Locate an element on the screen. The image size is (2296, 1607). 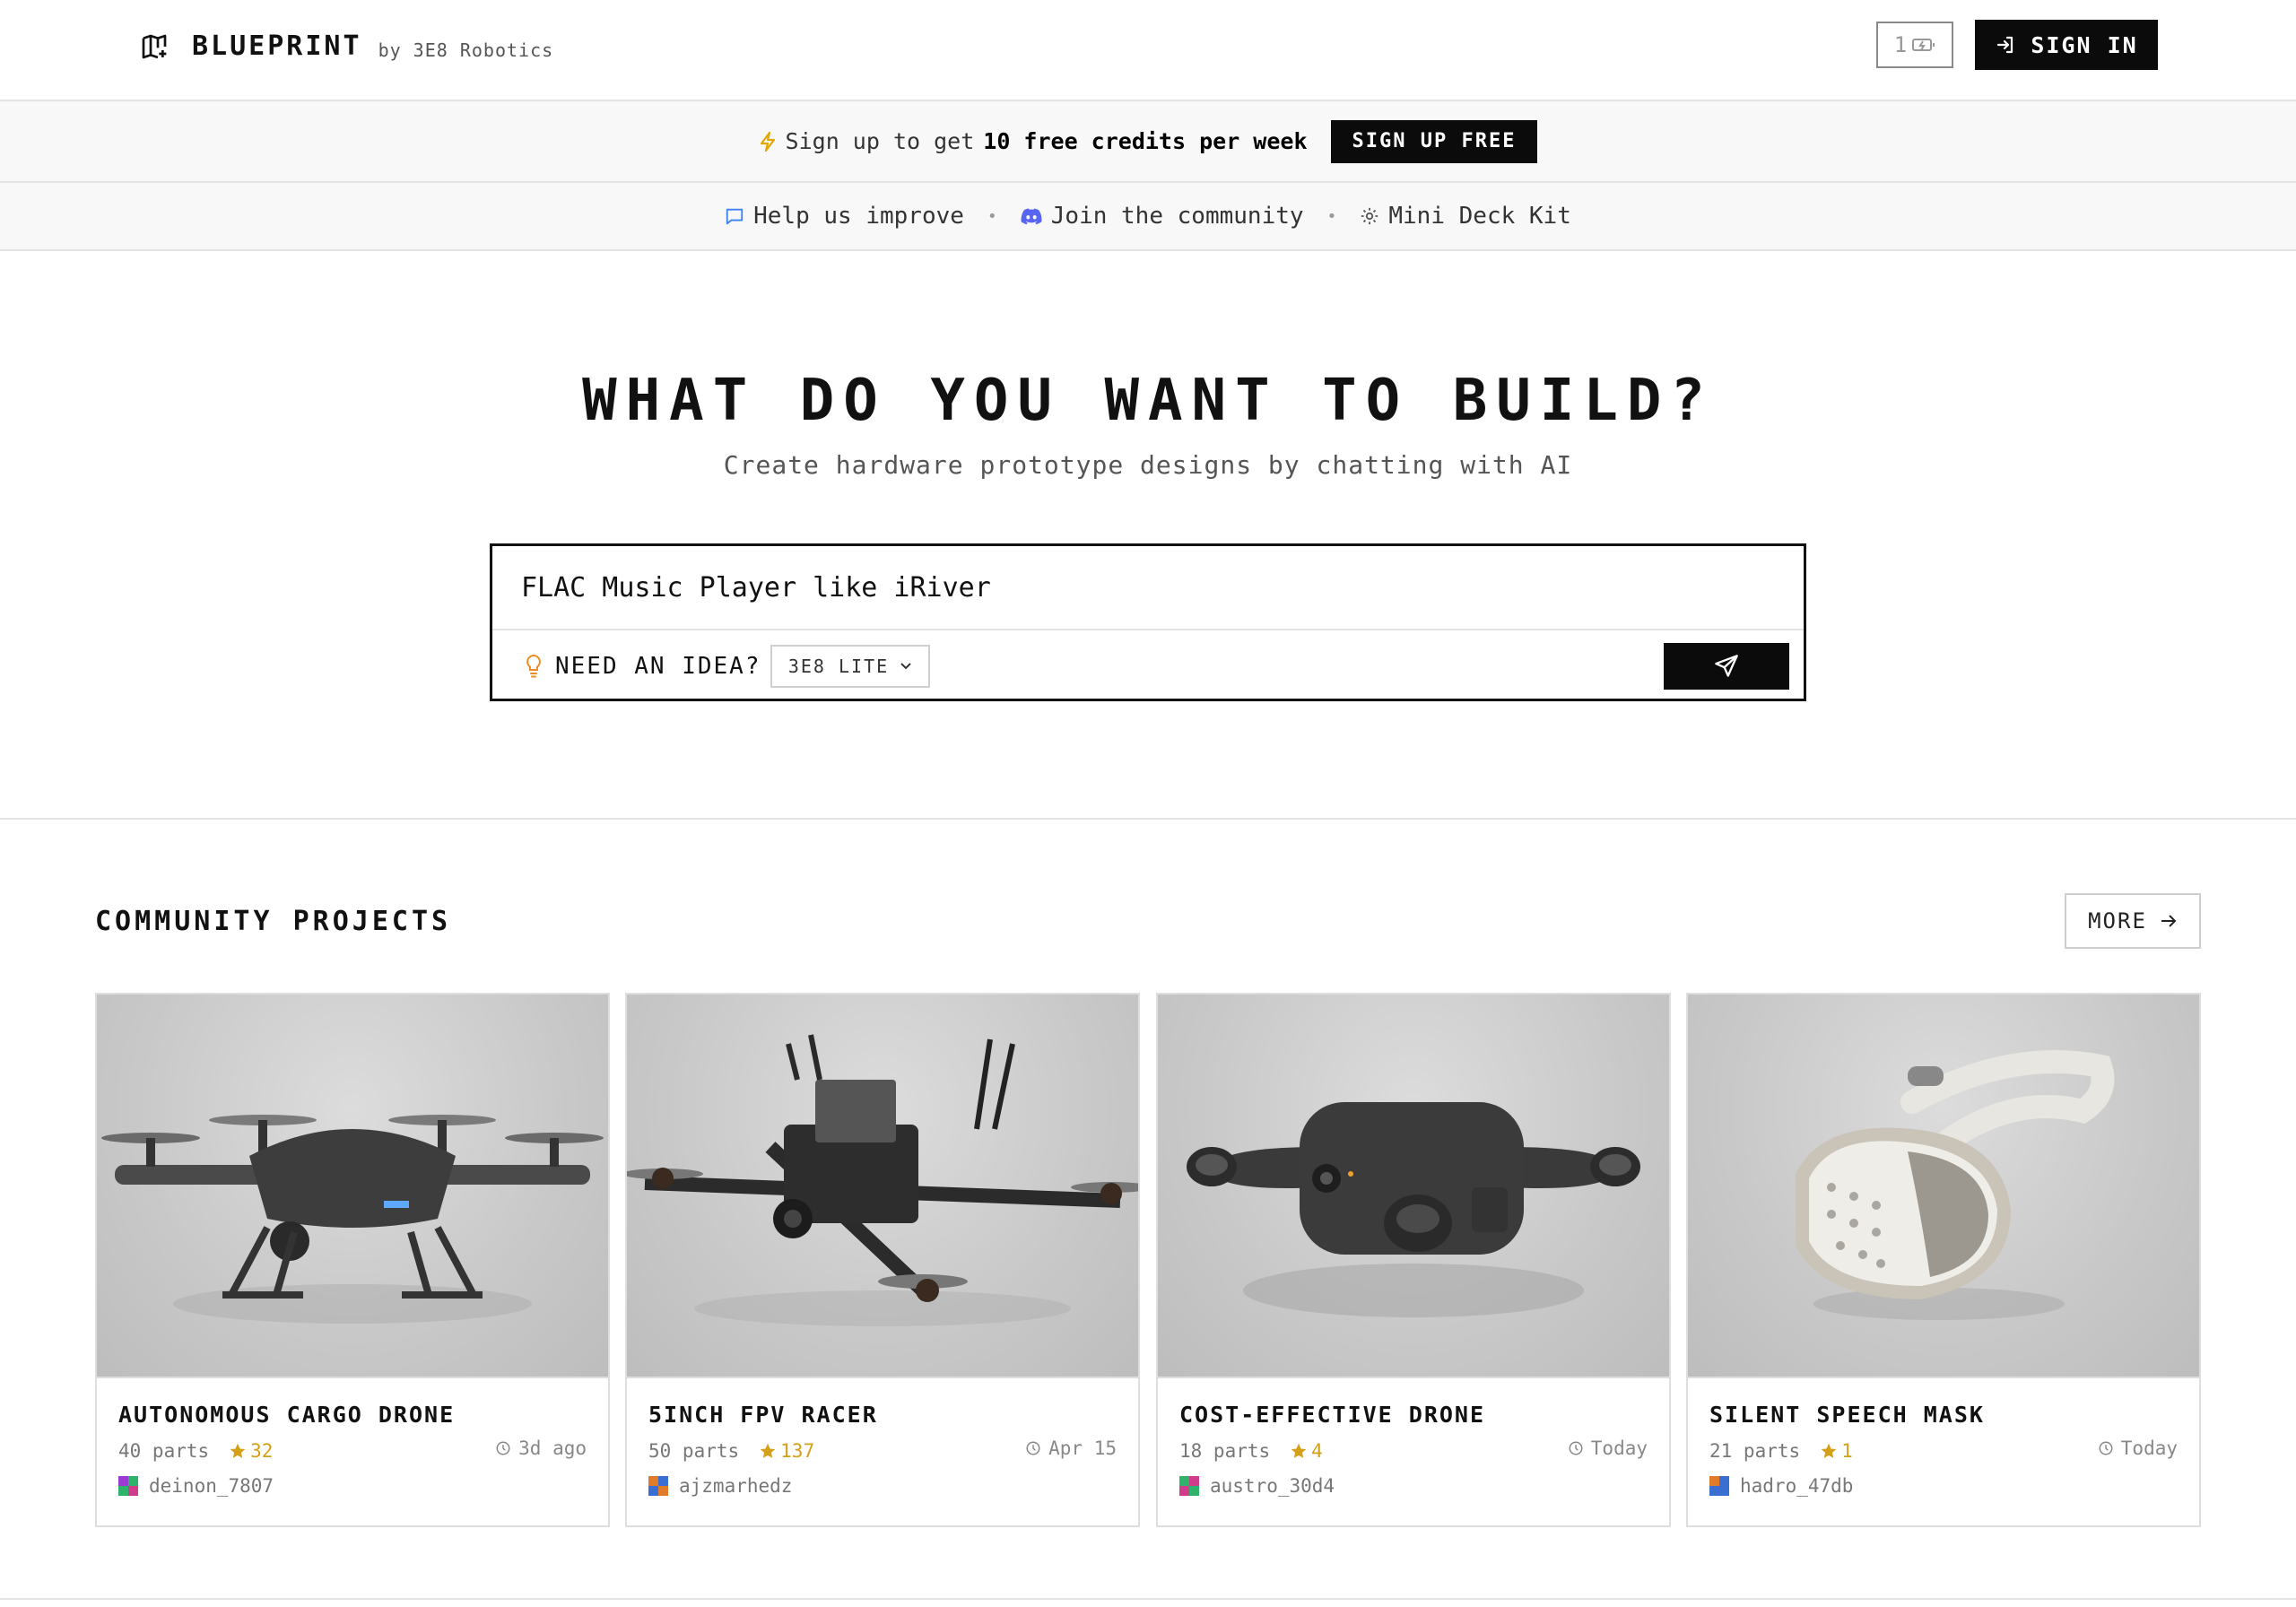
parts-count: 21 parts is located at coordinates (1755, 1451).